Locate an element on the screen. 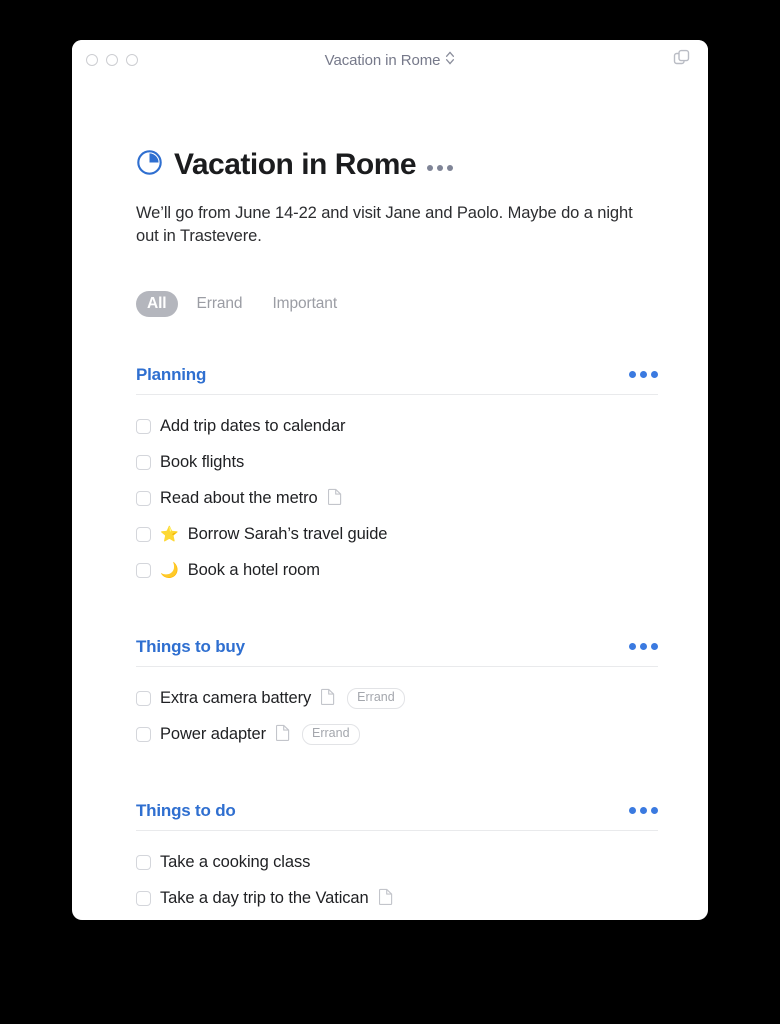 The height and width of the screenshot is (1024, 780). filter-bar: All Errand Important is located at coordinates (397, 303).